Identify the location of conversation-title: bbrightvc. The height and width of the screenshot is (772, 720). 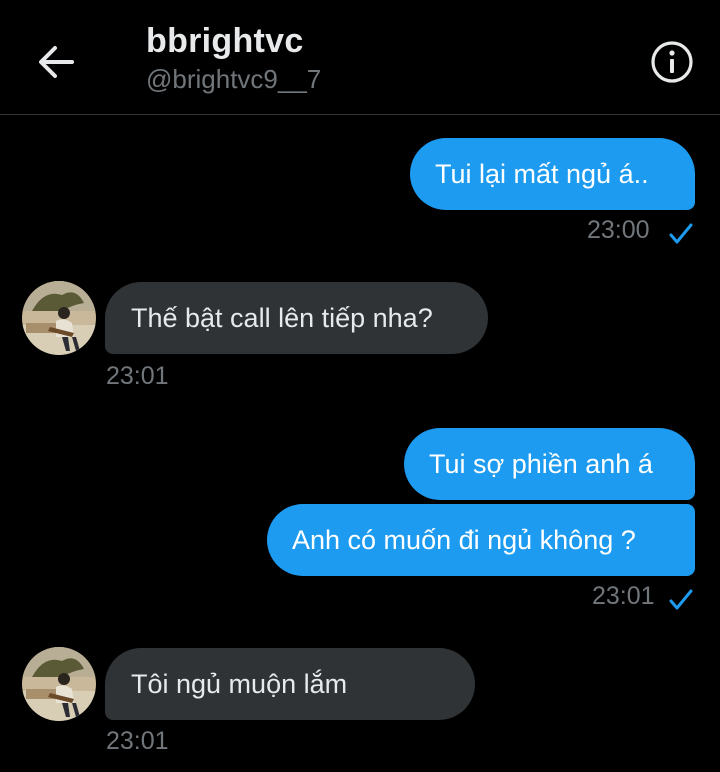
(225, 41).